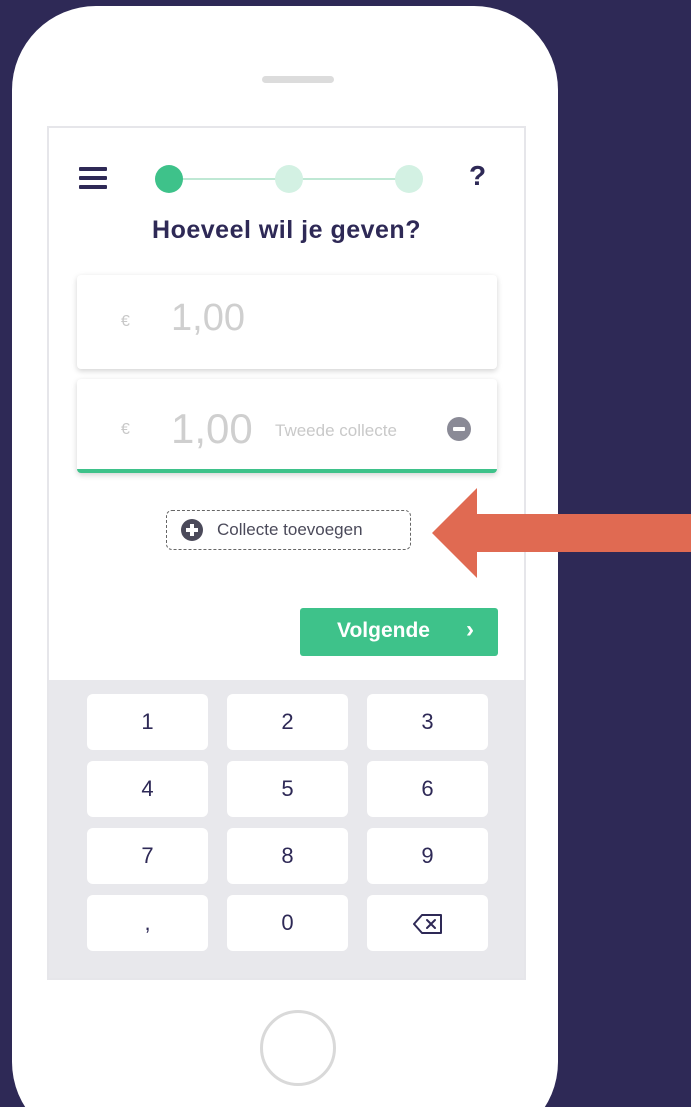  What do you see at coordinates (427, 856) in the screenshot?
I see `key-9: 9` at bounding box center [427, 856].